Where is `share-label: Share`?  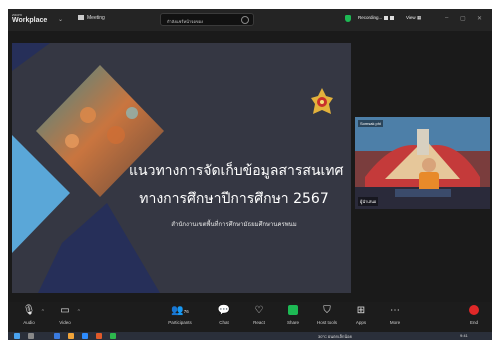 share-label: Share is located at coordinates (292, 322).